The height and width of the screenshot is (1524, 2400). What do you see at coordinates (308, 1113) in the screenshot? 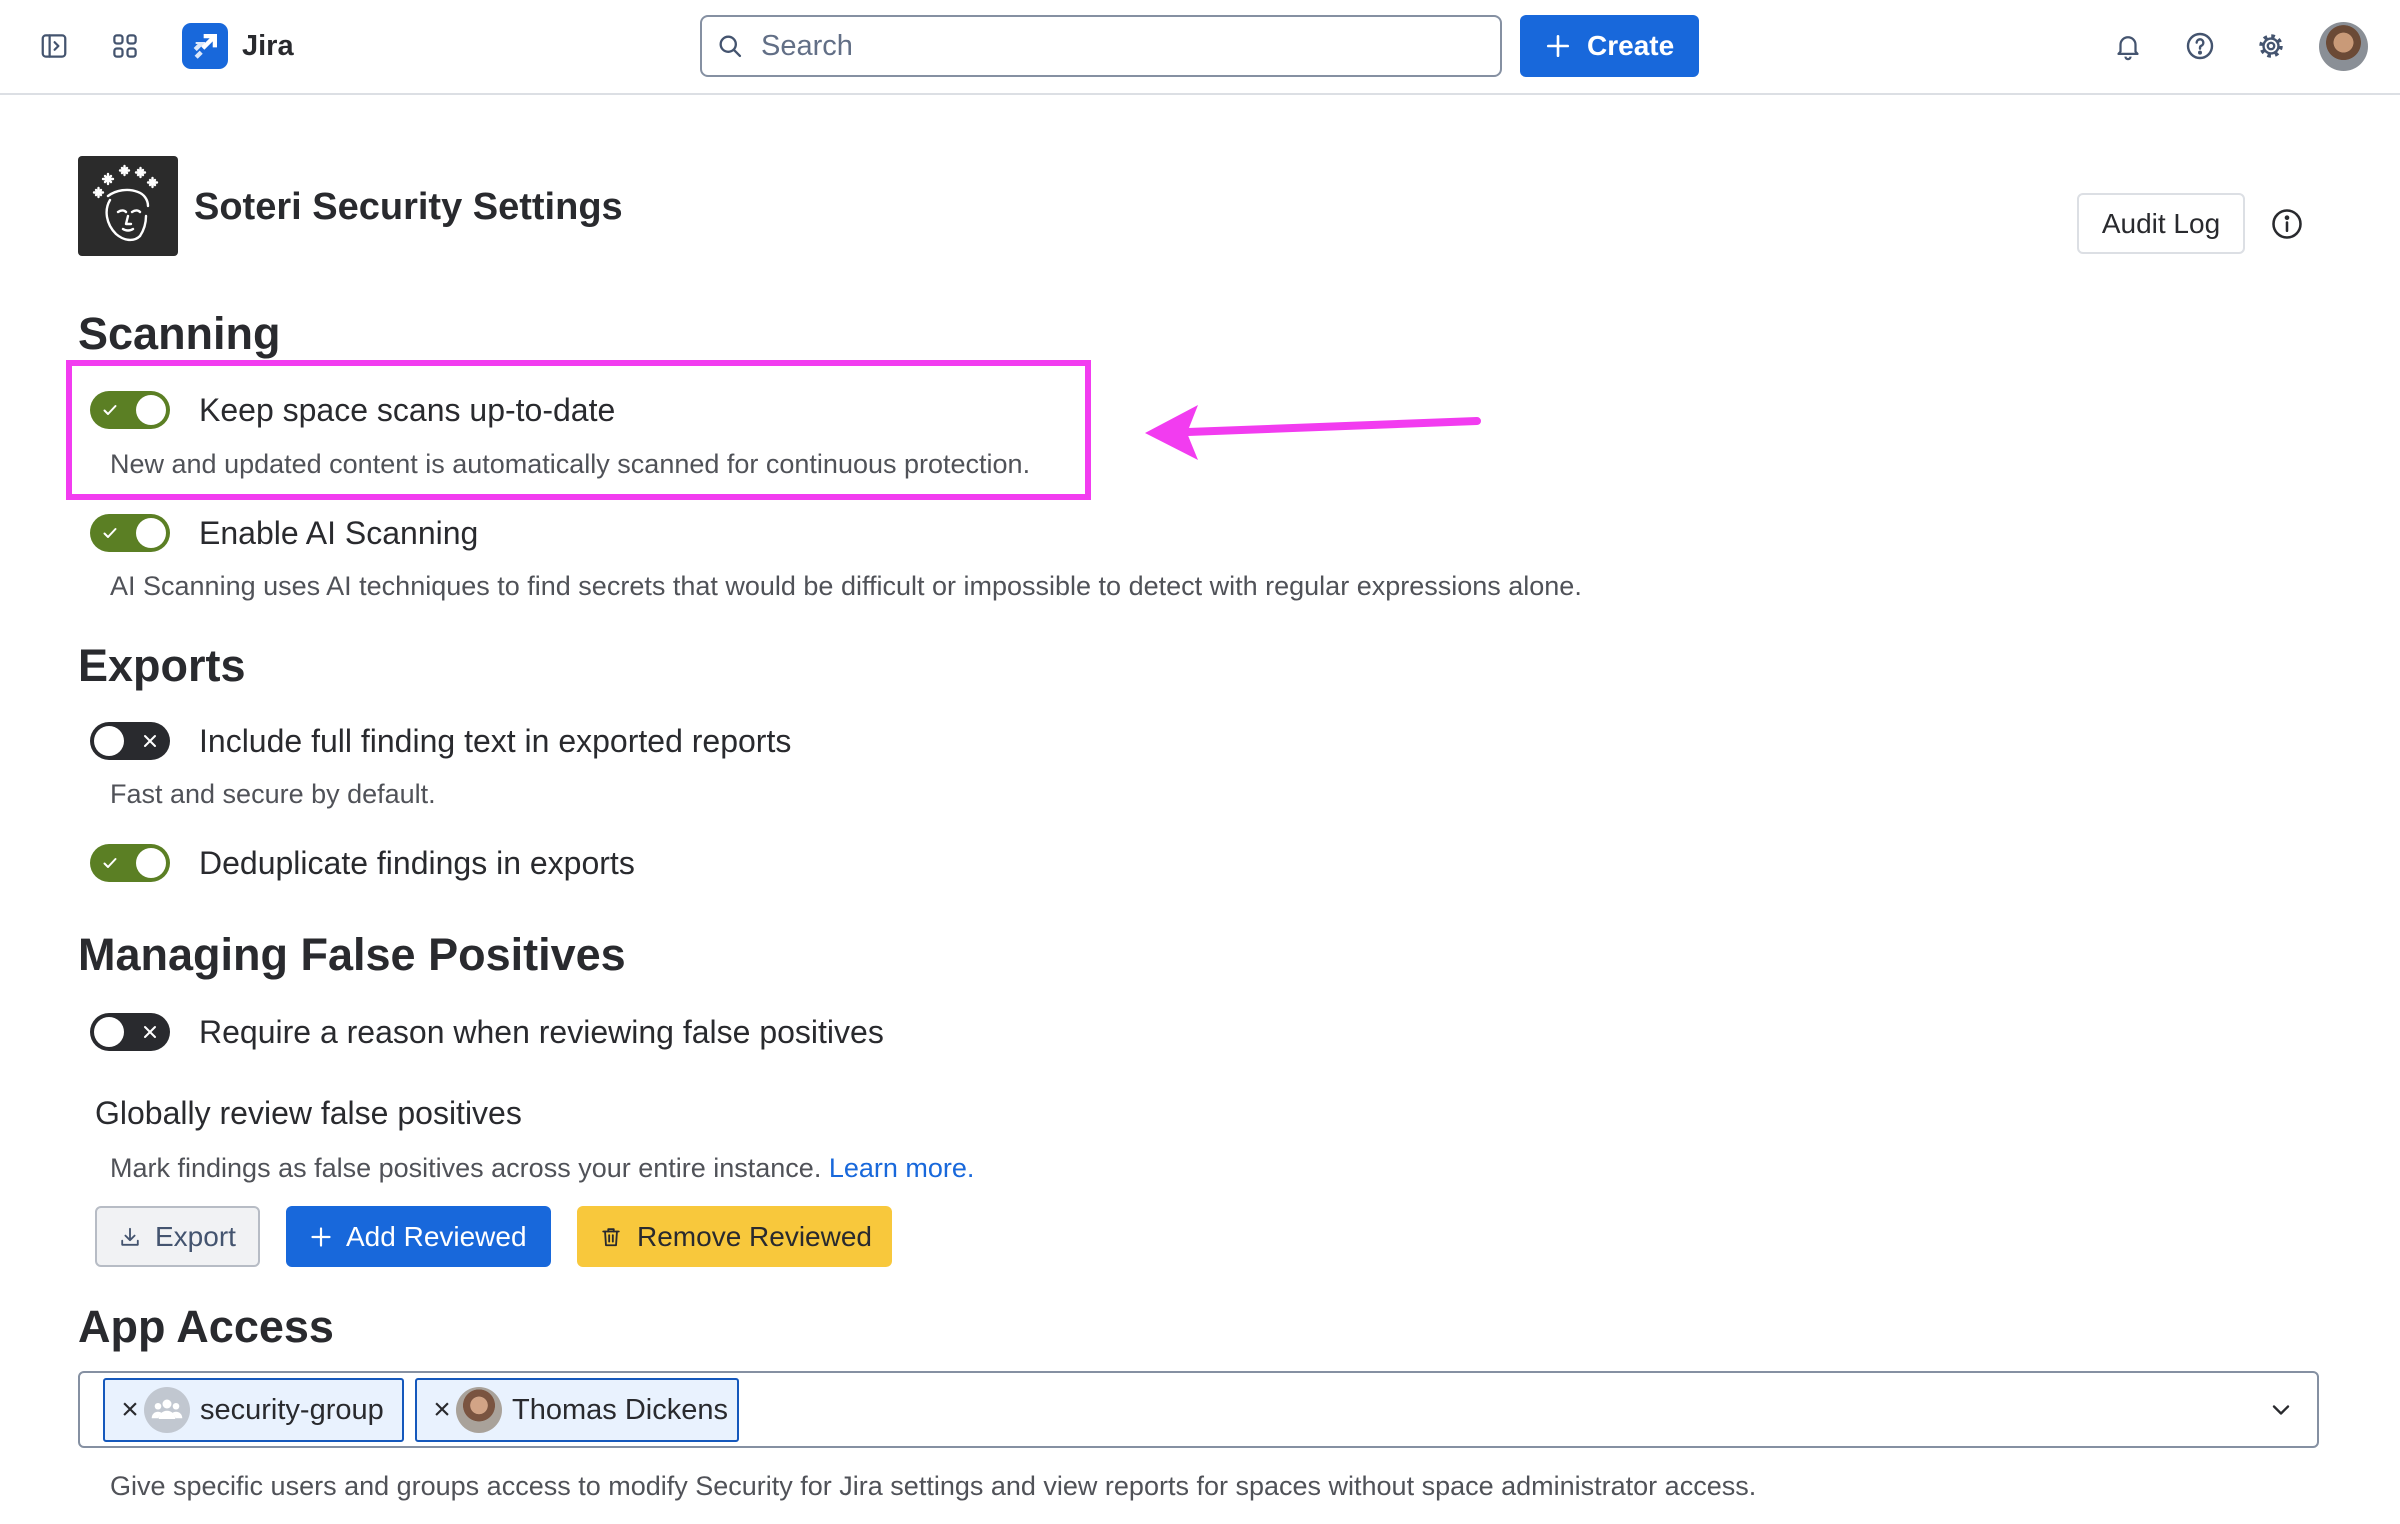
I see `global-review-title: Globally review false positives` at bounding box center [308, 1113].